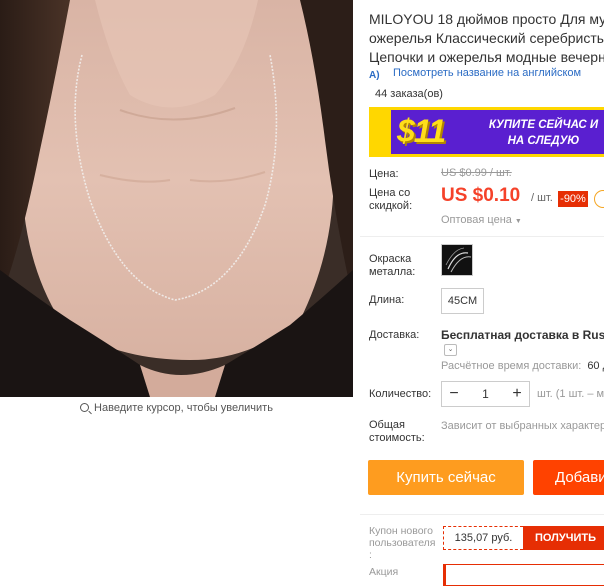 The width and height of the screenshot is (604, 586). What do you see at coordinates (409, 94) in the screenshot?
I see `orders-count: 44 заказа(ов)` at bounding box center [409, 94].